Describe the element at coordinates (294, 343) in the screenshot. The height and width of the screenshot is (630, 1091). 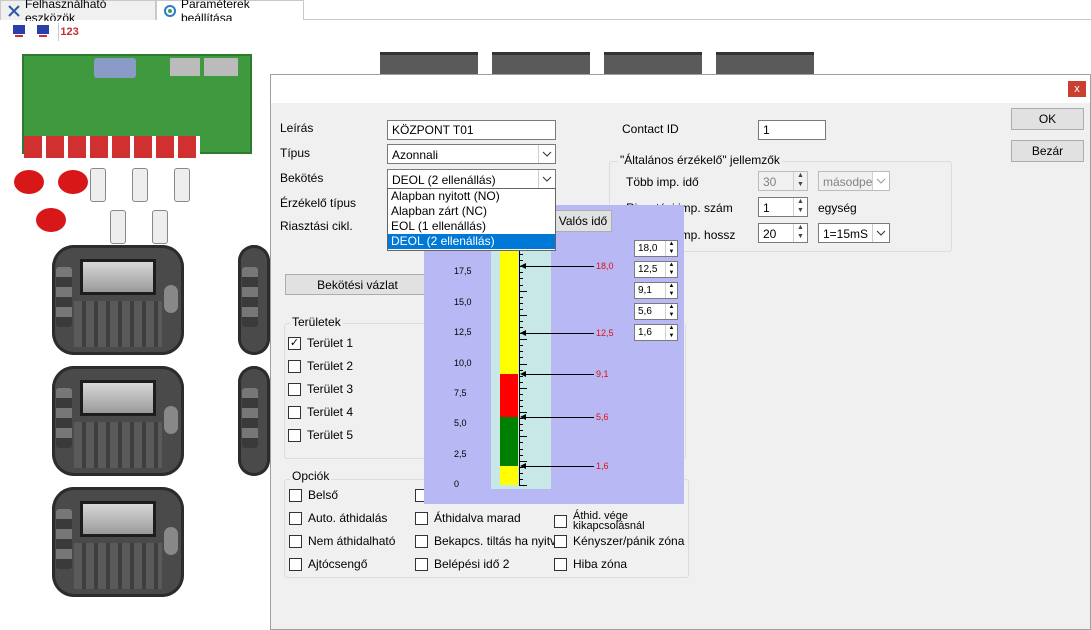
I see `checkbox-box: ✓` at that location.